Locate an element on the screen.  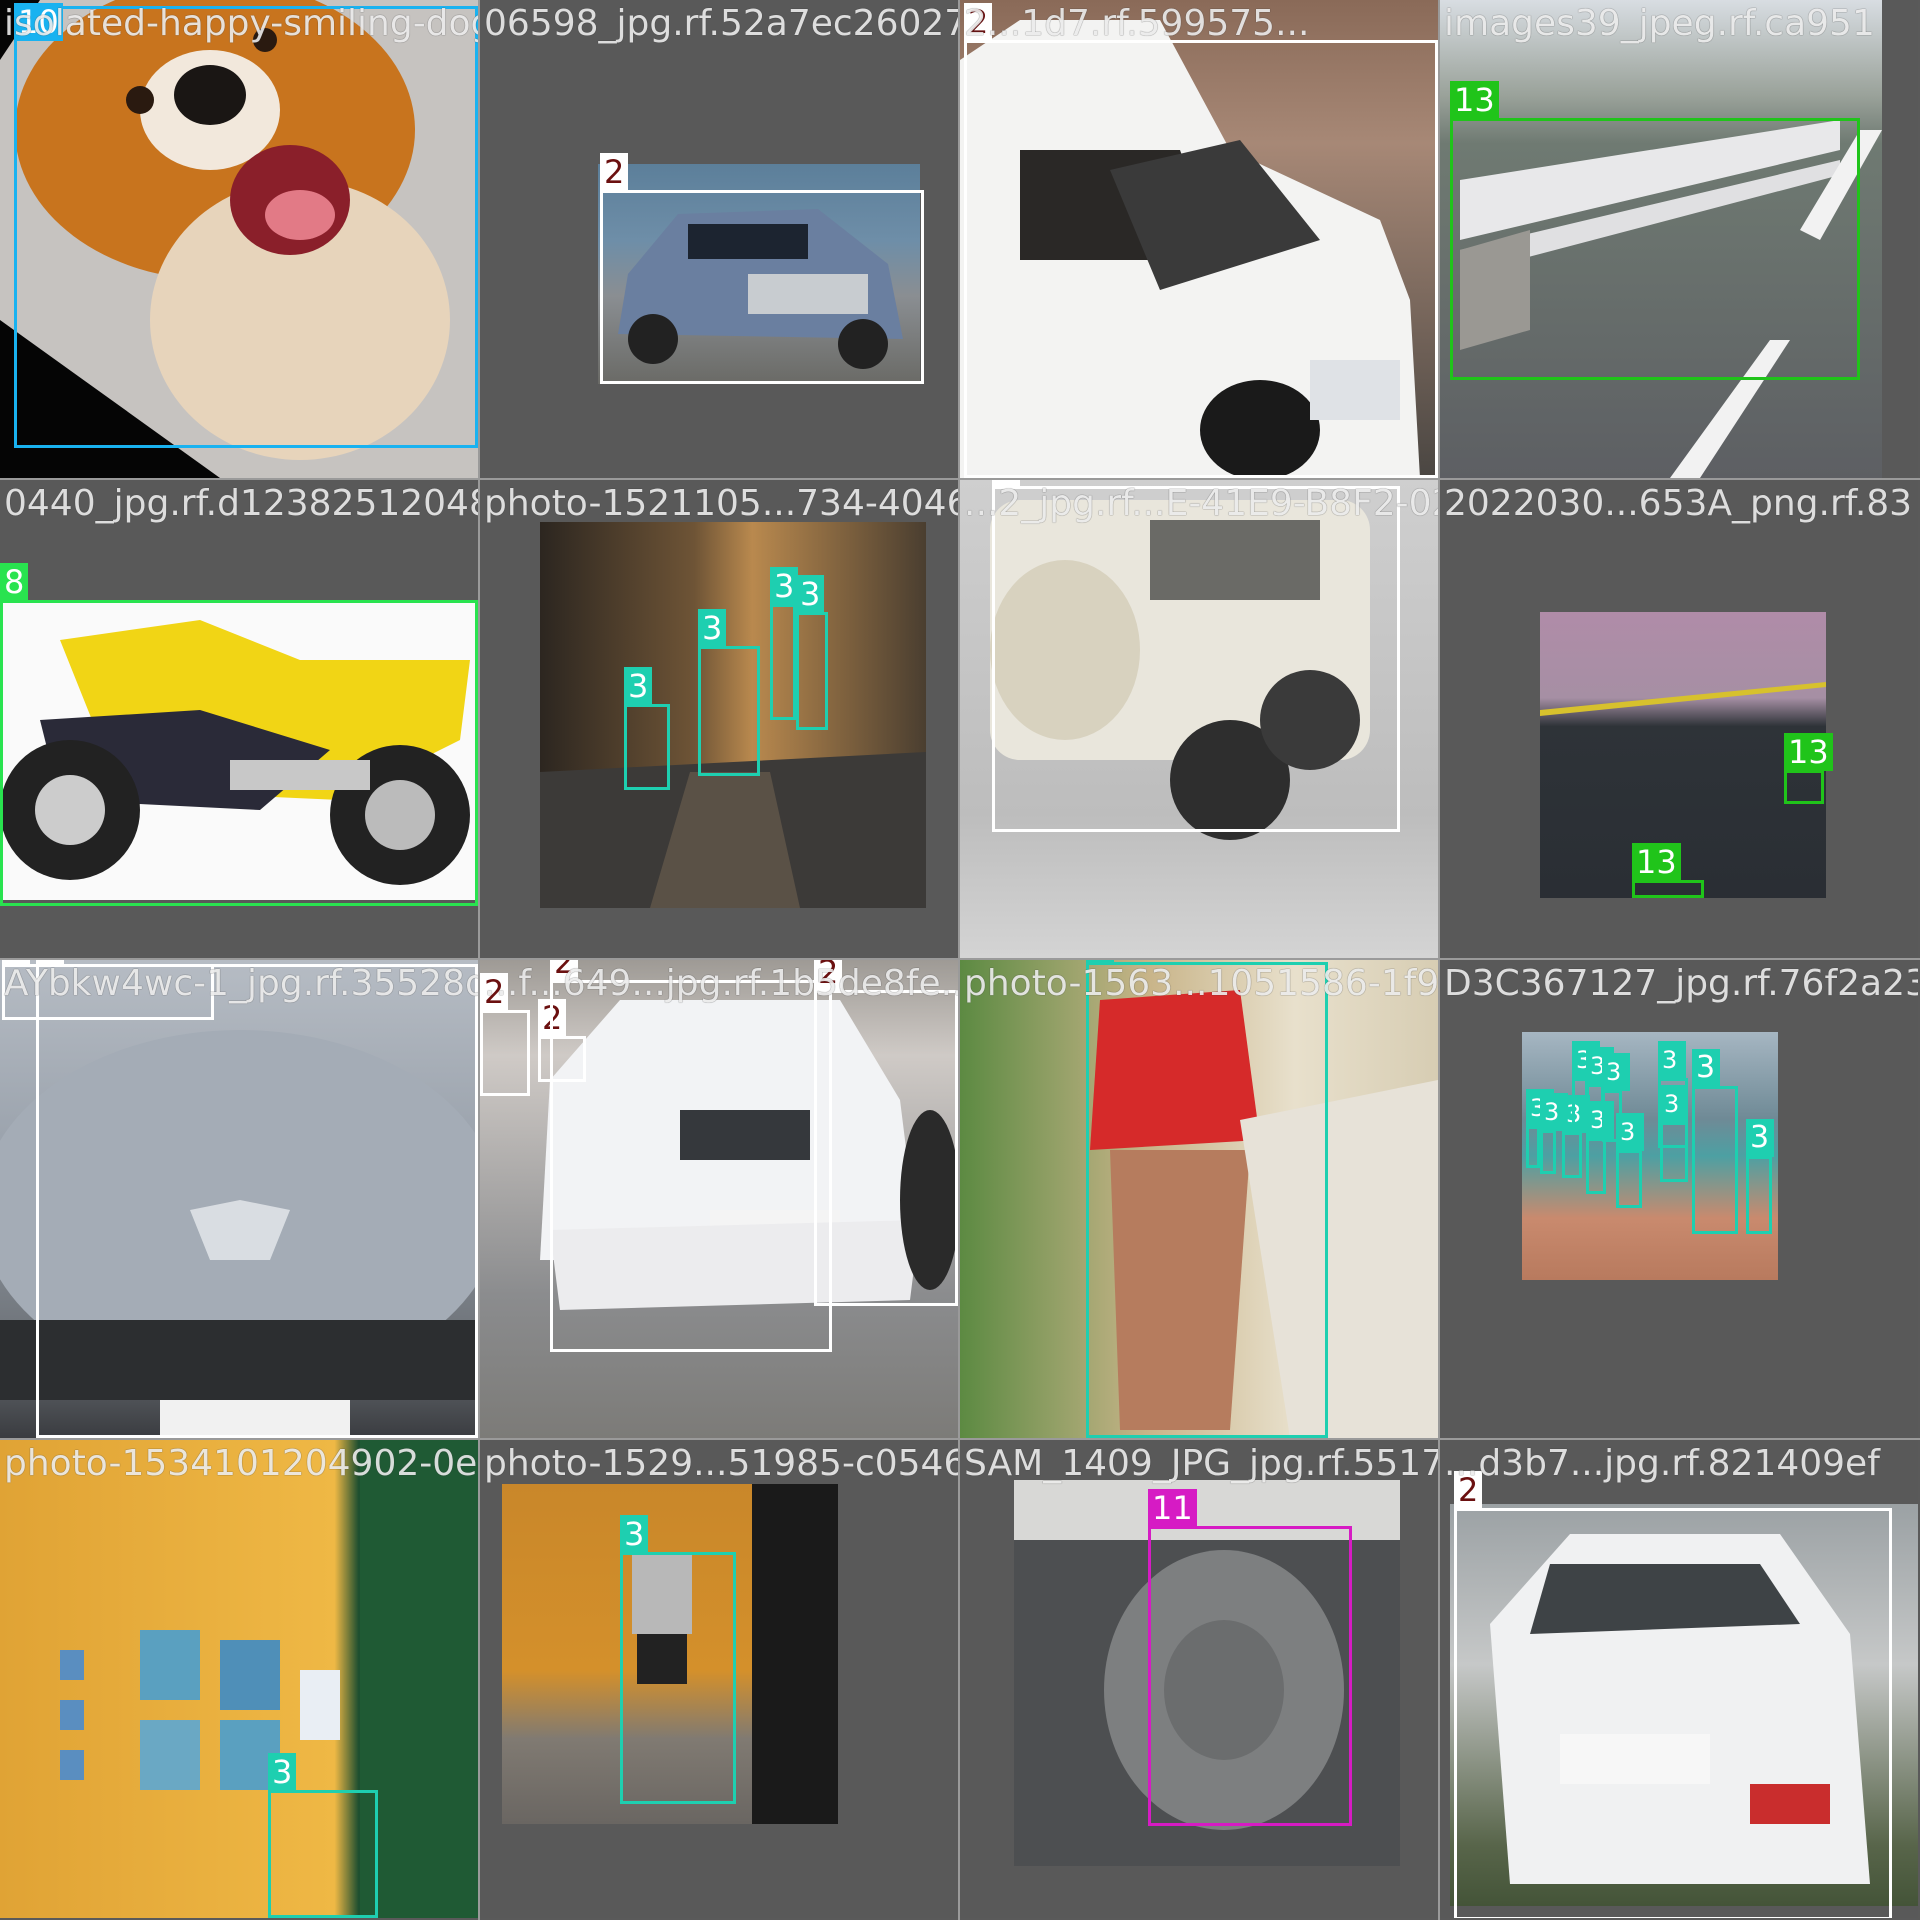
bbox-class-10: 10 is located at coordinates (246, 225).